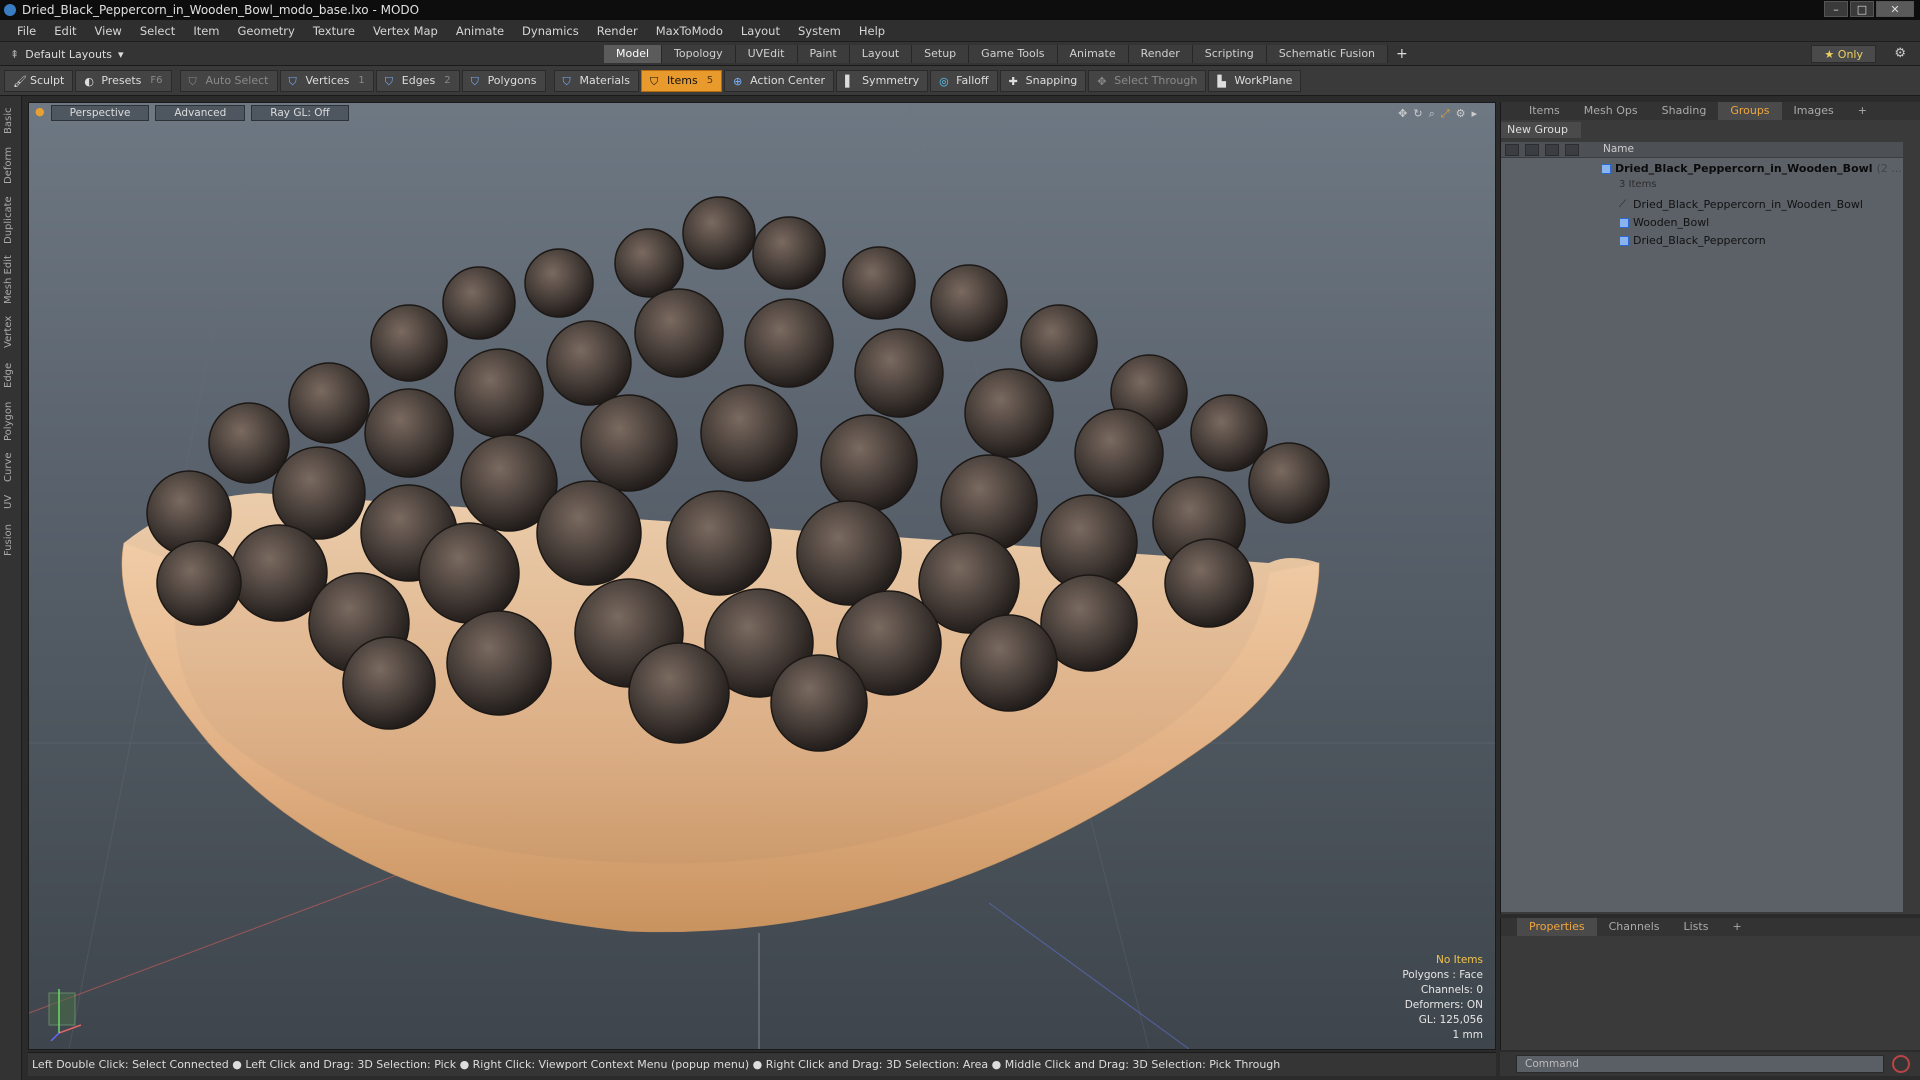 The height and width of the screenshot is (1080, 1920). I want to click on viewport-menu-icon: ●, so click(40, 113).